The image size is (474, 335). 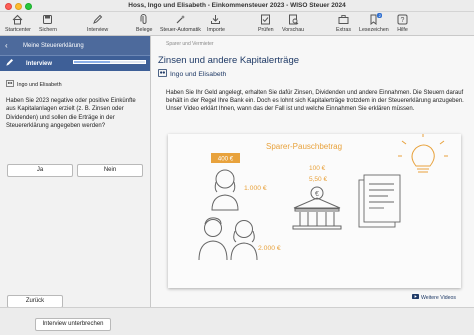 What do you see at coordinates (344, 30) in the screenshot?
I see `extras-label: Extras` at bounding box center [344, 30].